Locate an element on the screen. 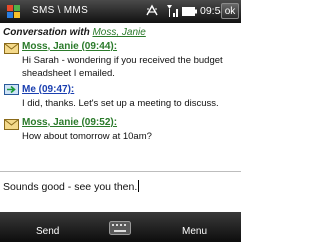  reply-input: Sounds good - see you then. is located at coordinates (71, 186).